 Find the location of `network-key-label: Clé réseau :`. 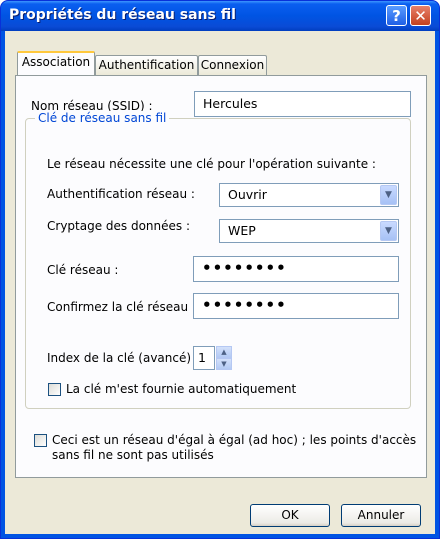

network-key-label: Clé réseau : is located at coordinates (83, 270).